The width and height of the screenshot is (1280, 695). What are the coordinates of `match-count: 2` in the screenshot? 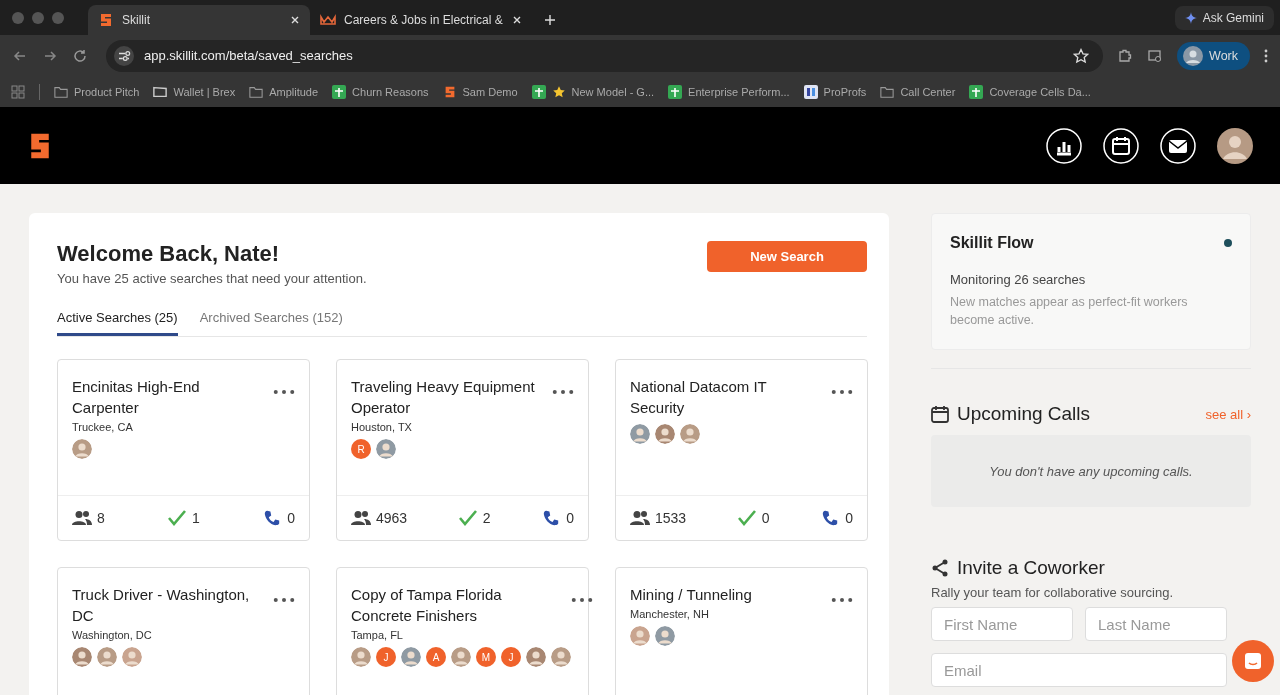 It's located at (486, 518).